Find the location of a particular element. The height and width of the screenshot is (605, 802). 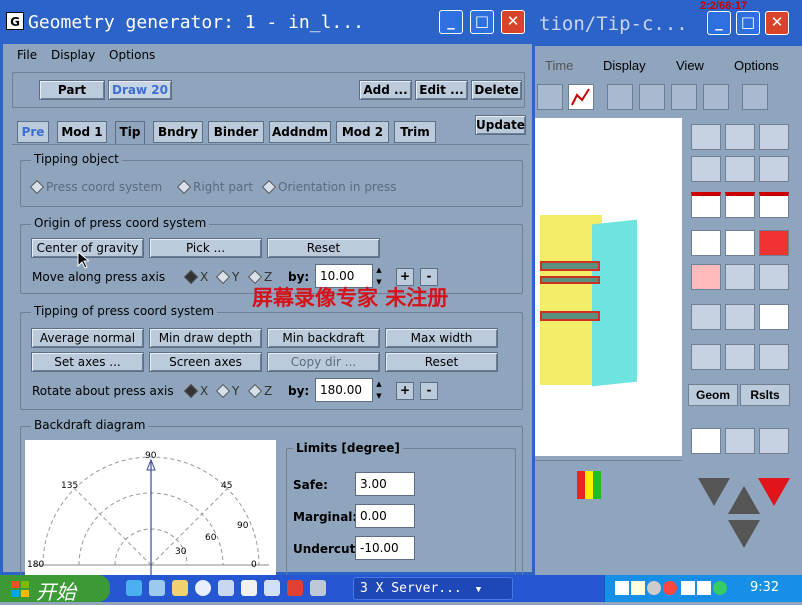

surface-icon is located at coordinates (706, 137).